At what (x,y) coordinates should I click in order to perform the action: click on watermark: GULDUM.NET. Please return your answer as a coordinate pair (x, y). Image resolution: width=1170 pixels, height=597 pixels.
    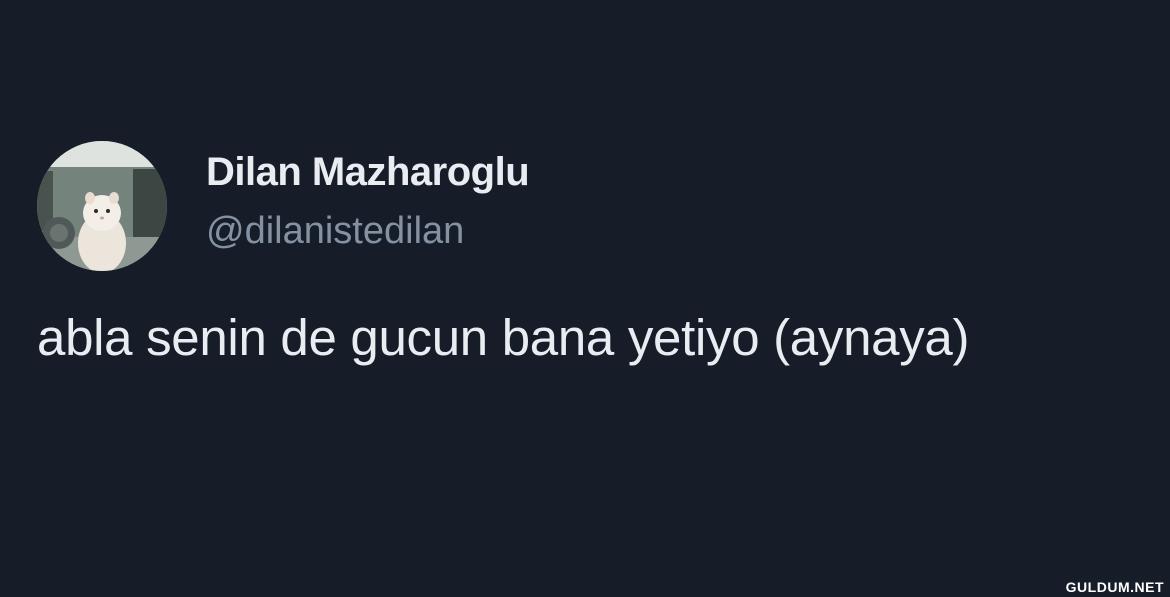
    Looking at the image, I should click on (1114, 587).